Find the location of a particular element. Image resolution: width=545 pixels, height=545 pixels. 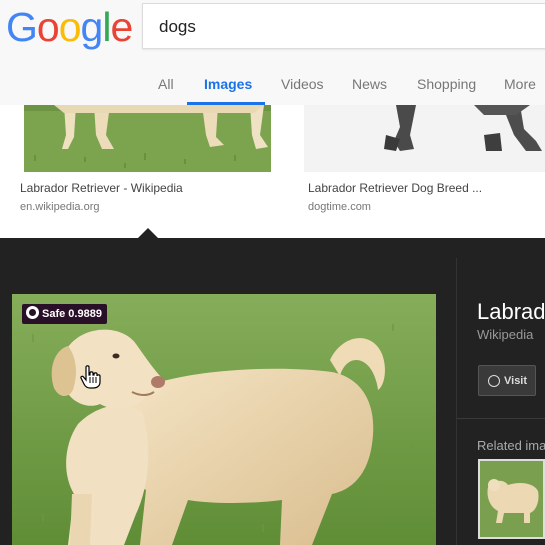

black-dog-legs-image is located at coordinates (424, 138).